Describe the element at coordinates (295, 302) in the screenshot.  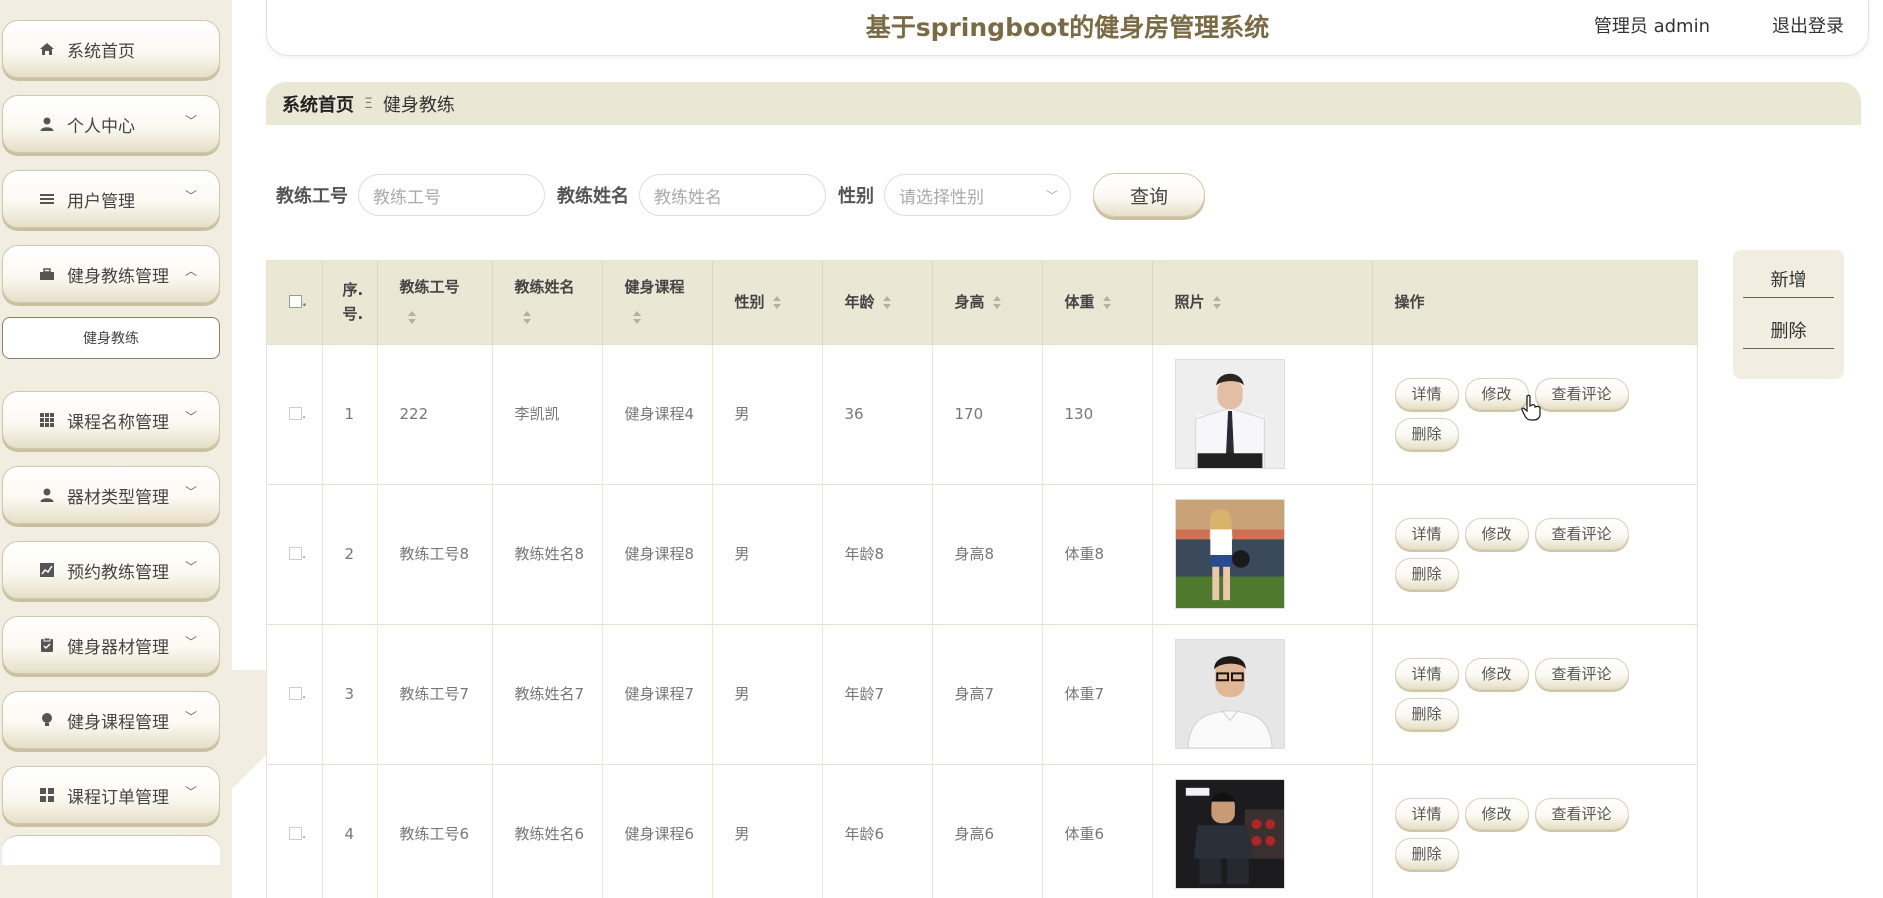
I see `select-all-checkbox: .` at that location.